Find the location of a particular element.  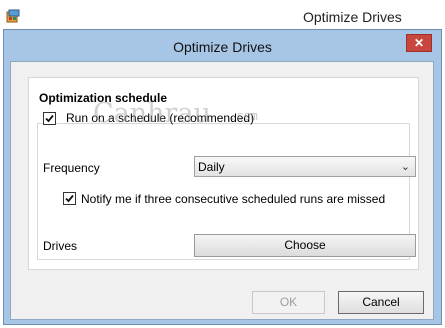

dialog-title: Optimize Drives is located at coordinates (222, 47).